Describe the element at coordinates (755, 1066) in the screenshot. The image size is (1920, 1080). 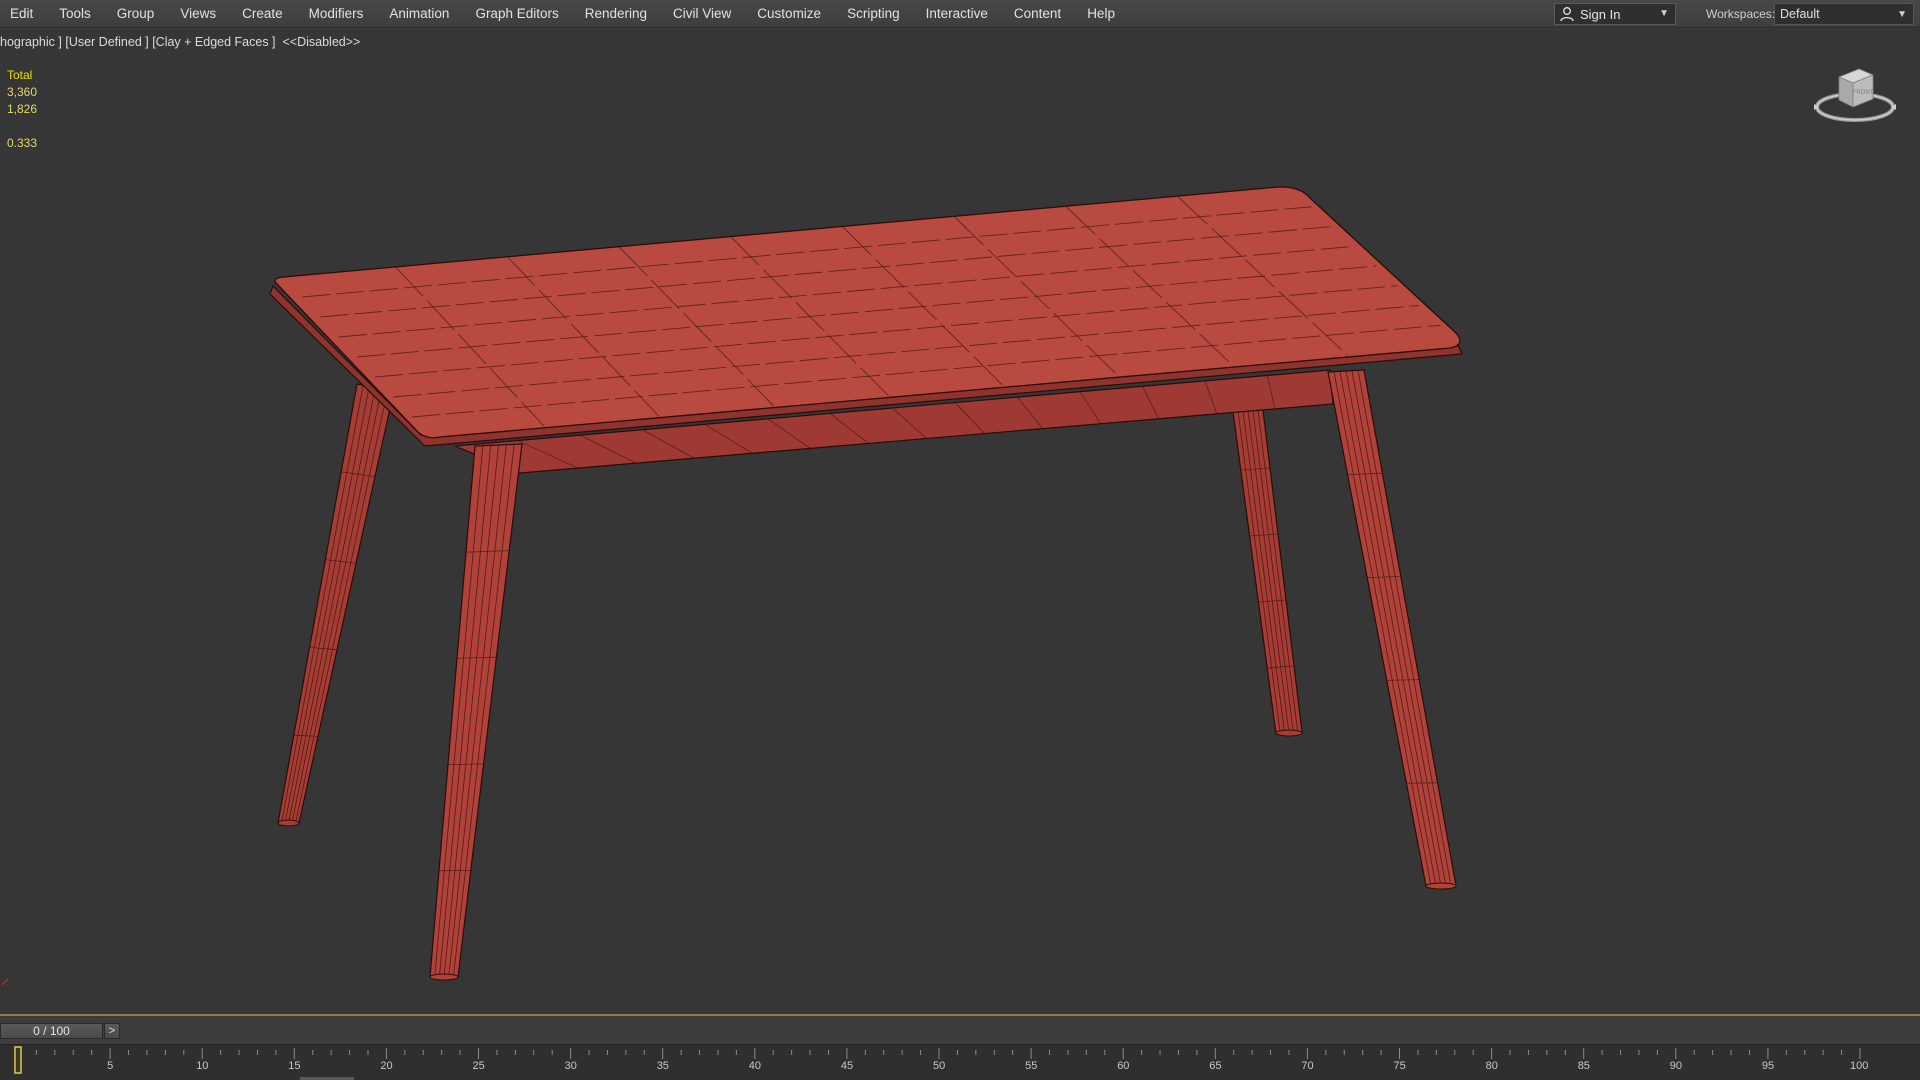
I see `ruler-label: 40` at that location.